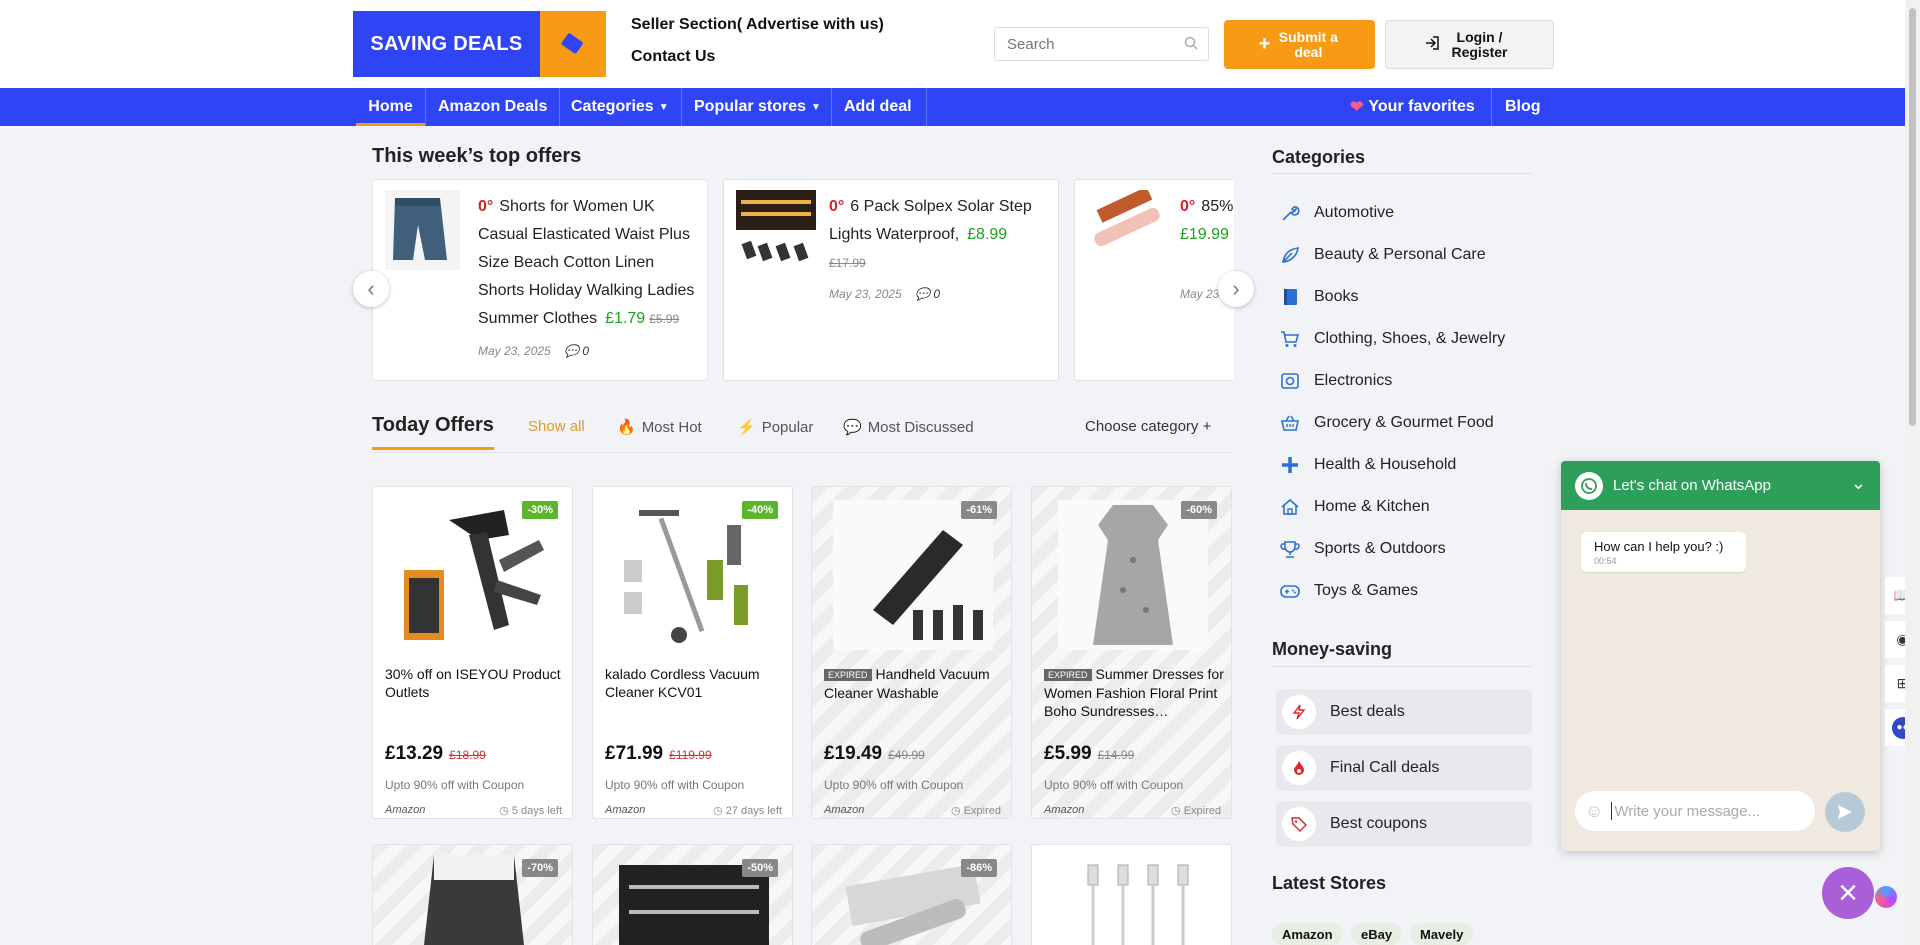 The width and height of the screenshot is (1920, 945). Describe the element at coordinates (1912, 217) in the screenshot. I see `scrollbar-thumb` at that location.